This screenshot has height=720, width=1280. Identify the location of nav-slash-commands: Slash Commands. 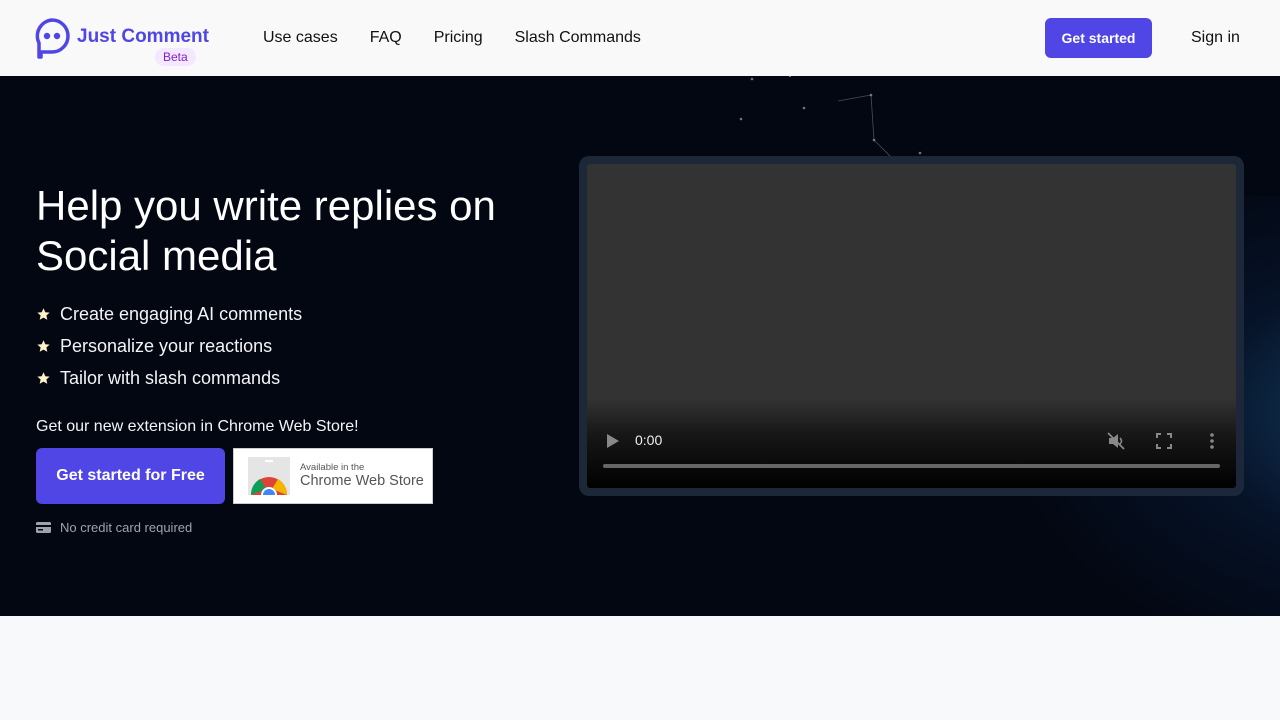
(578, 38).